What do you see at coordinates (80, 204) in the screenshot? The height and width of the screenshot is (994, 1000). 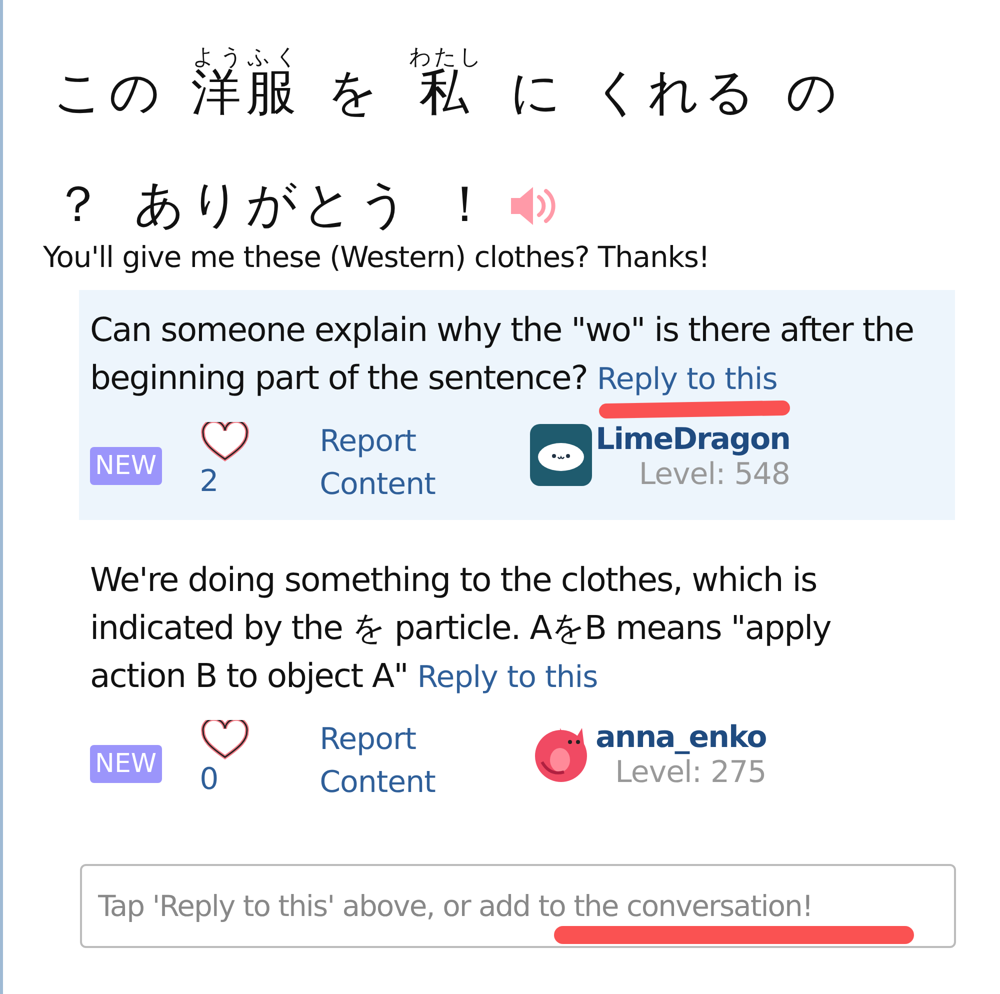 I see `japanese-word: ？` at bounding box center [80, 204].